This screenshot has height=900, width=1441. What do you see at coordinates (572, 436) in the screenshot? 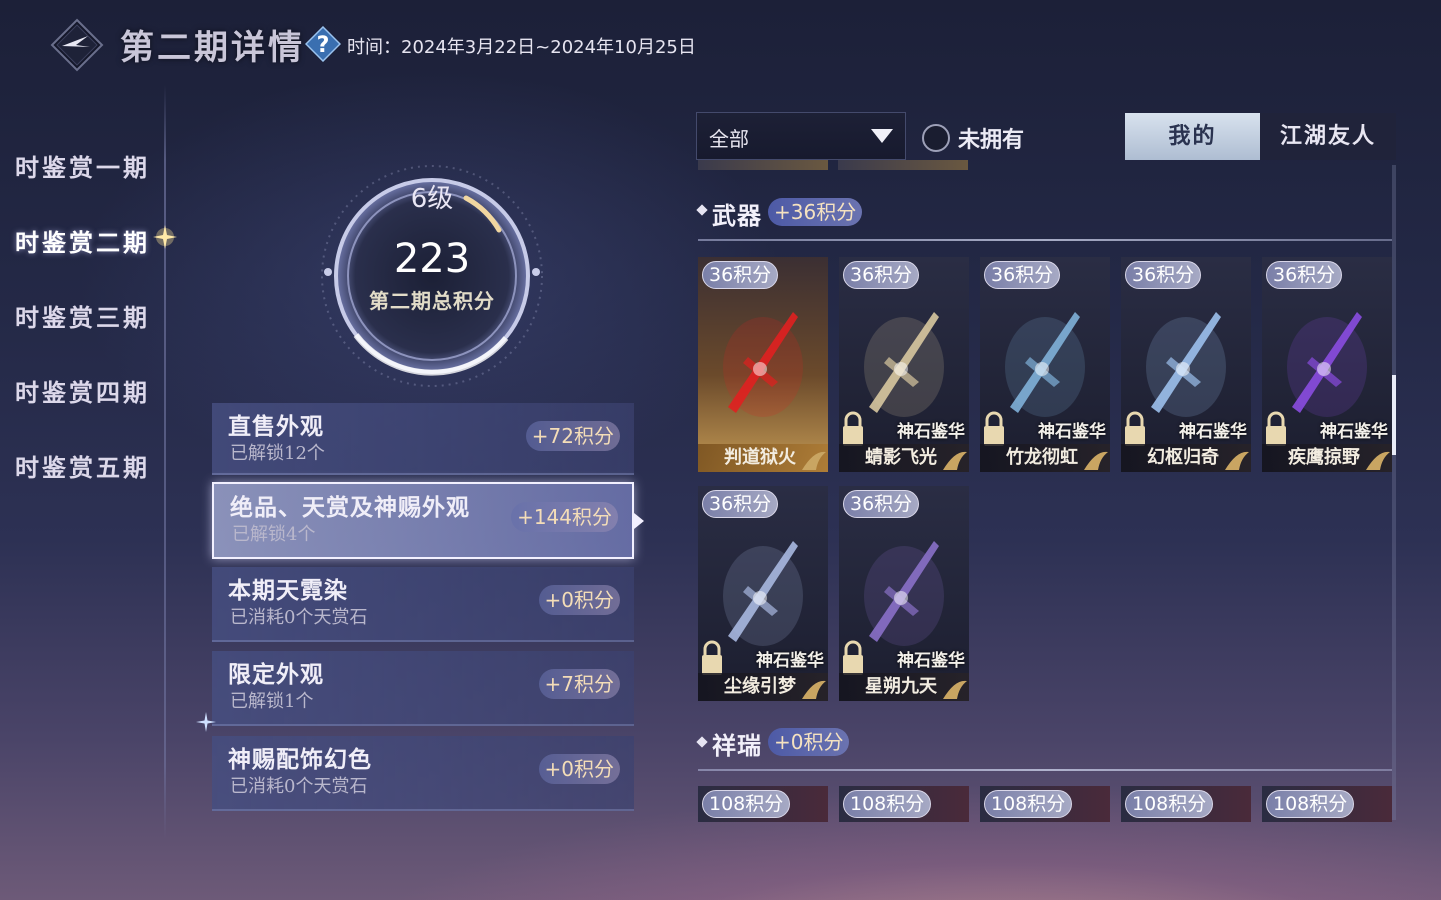
I see `category-points-badge: +72积分` at bounding box center [572, 436].